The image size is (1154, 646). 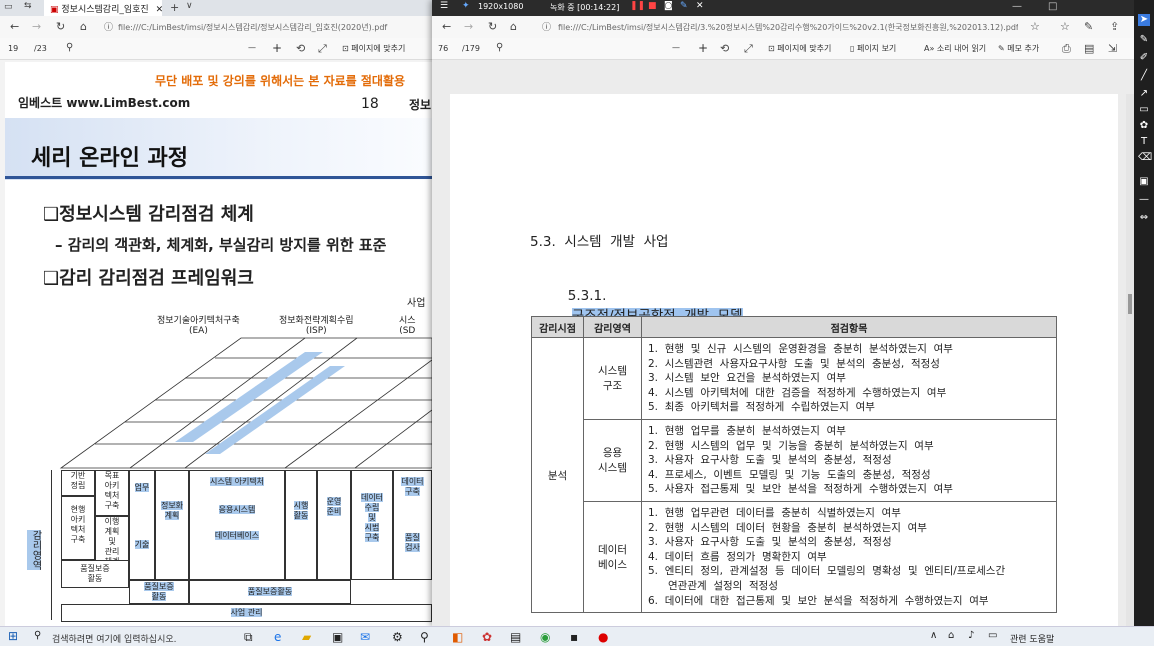 What do you see at coordinates (1144, 110) in the screenshot?
I see `rectangle-tool-icon: ▭` at bounding box center [1144, 110].